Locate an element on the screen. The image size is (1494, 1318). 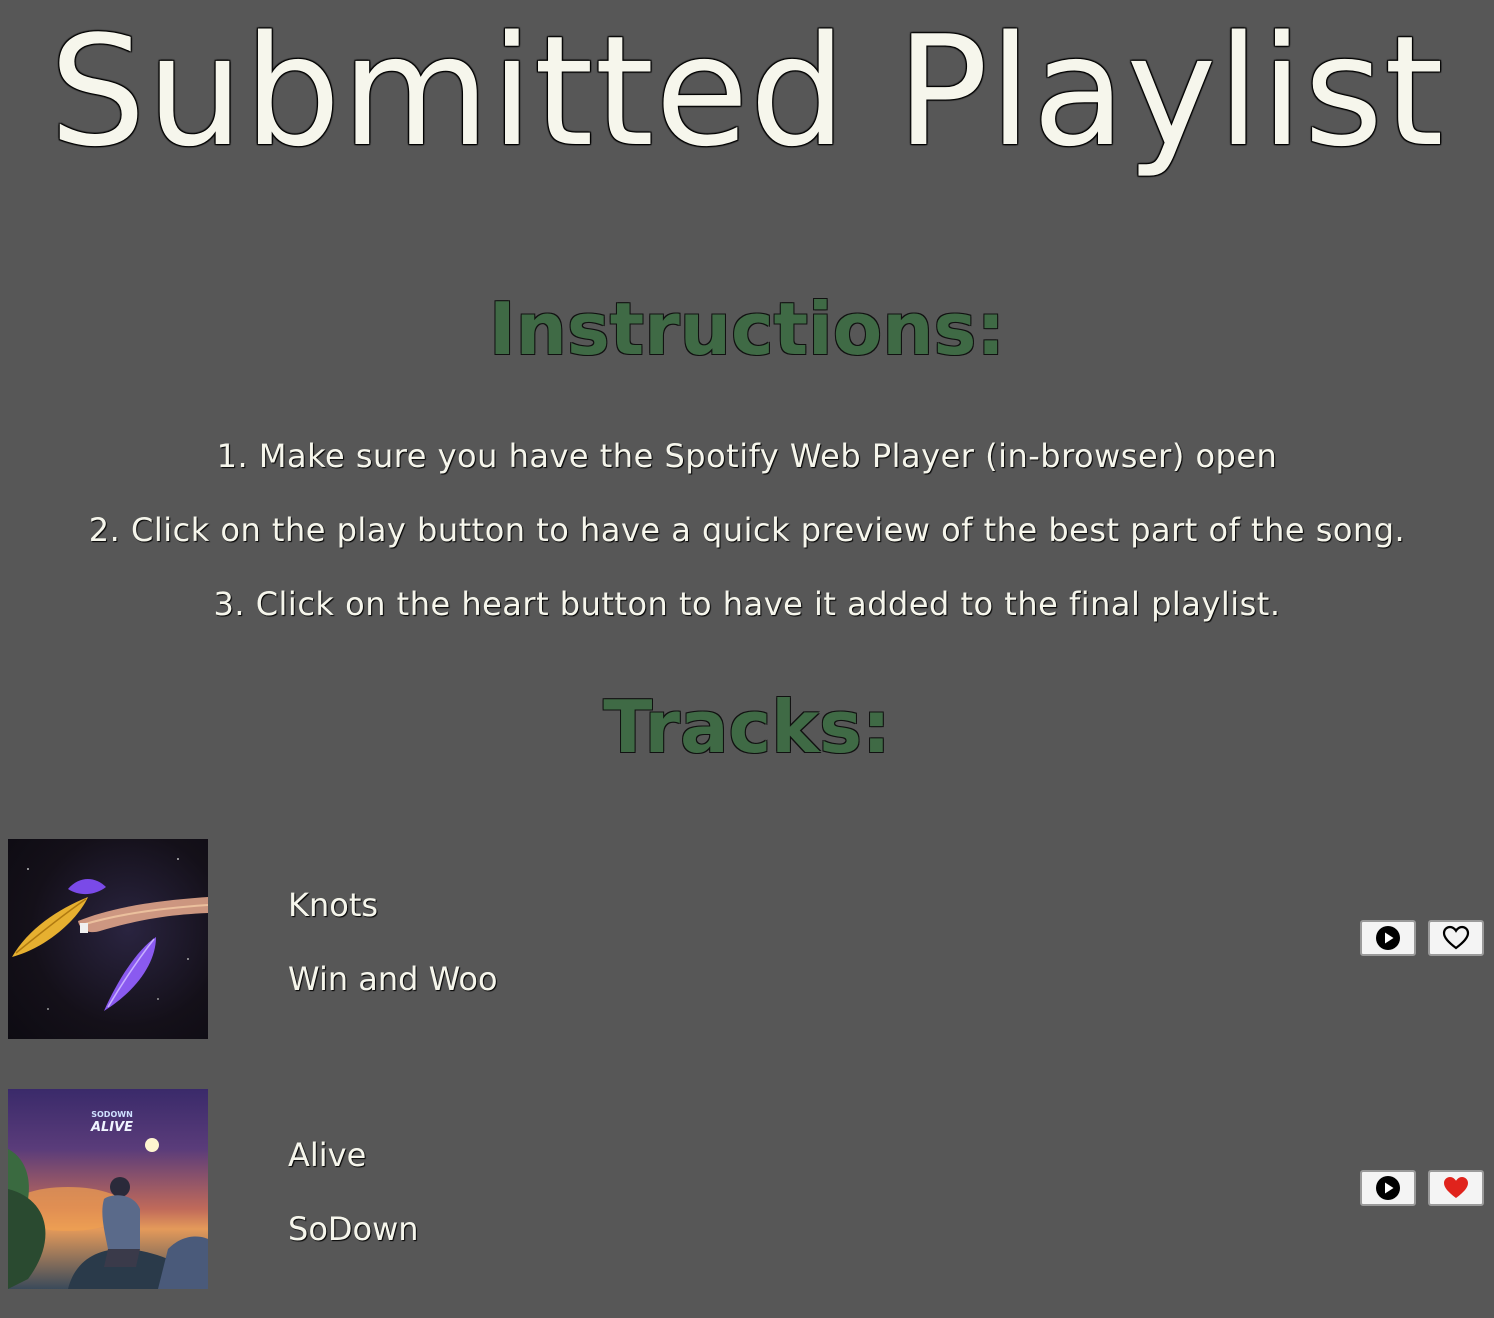
track-name: Alive is located at coordinates (327, 1155).